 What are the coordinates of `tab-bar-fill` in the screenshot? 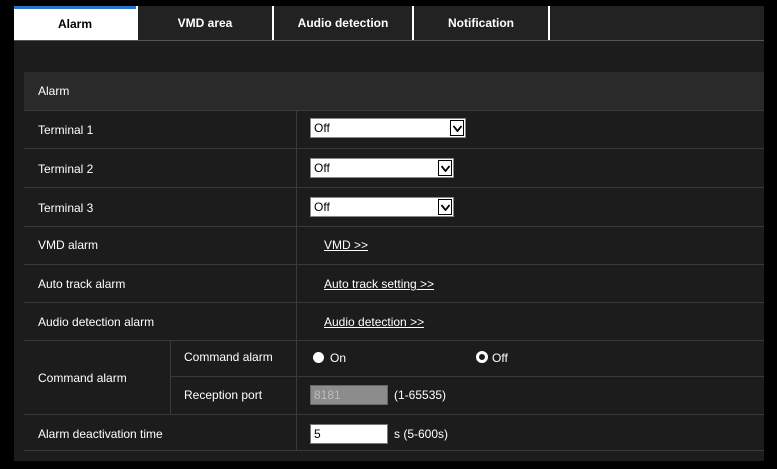 It's located at (657, 23).